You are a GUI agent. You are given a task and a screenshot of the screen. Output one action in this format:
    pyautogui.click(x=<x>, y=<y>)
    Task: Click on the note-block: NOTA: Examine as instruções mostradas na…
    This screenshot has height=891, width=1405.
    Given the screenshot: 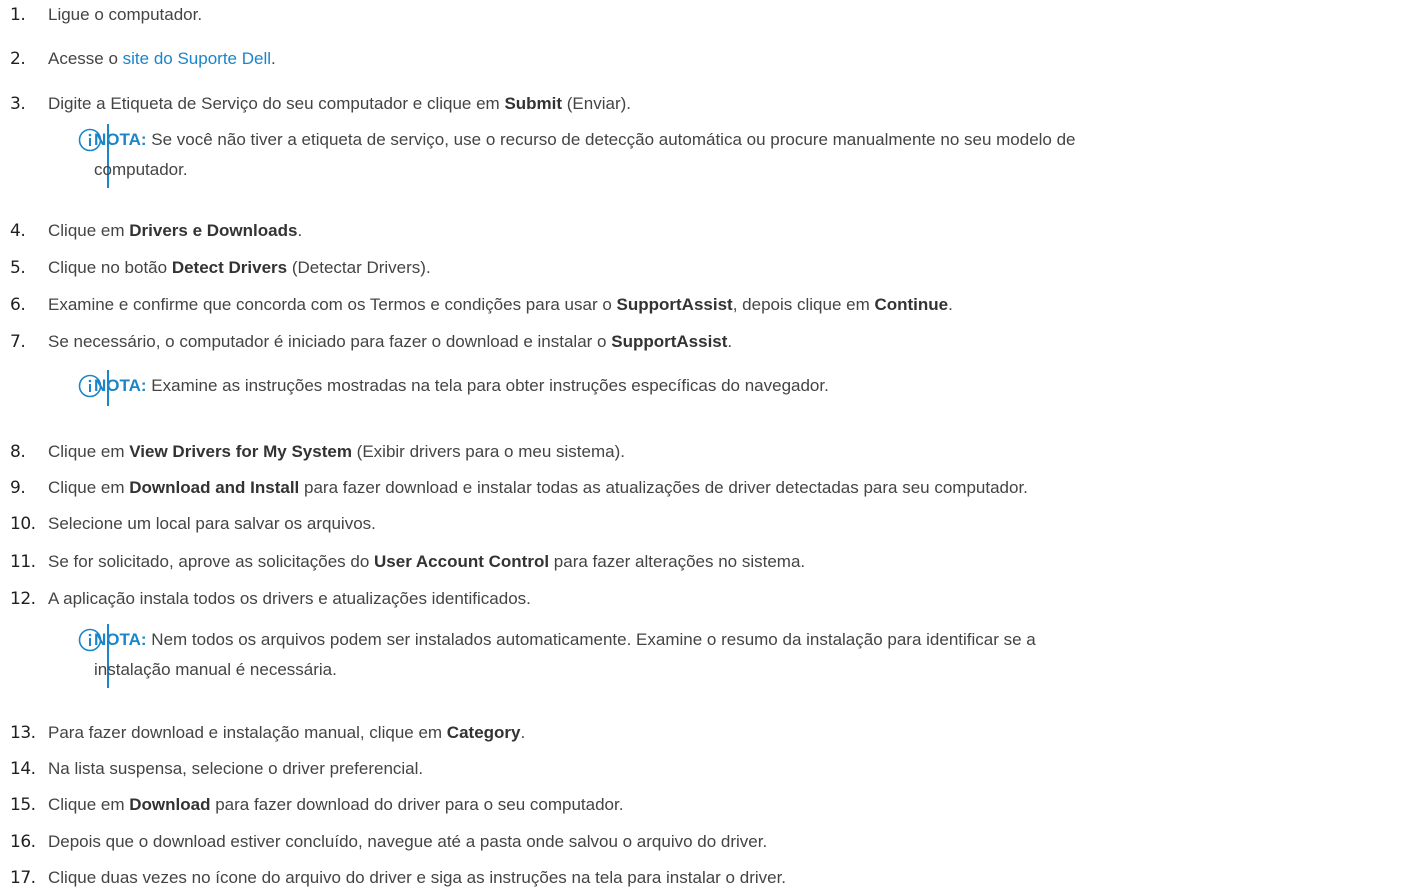 What is the action you would take?
    pyautogui.click(x=738, y=390)
    